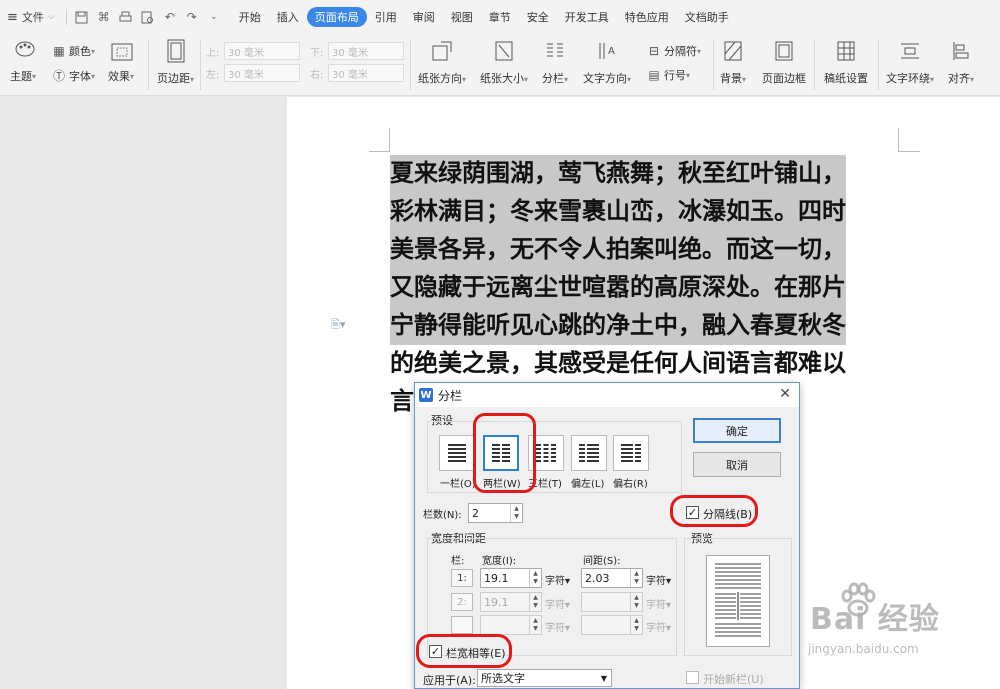 The image size is (1000, 689). What do you see at coordinates (605, 78) in the screenshot?
I see `text-direction-label: 文字方向` at bounding box center [605, 78].